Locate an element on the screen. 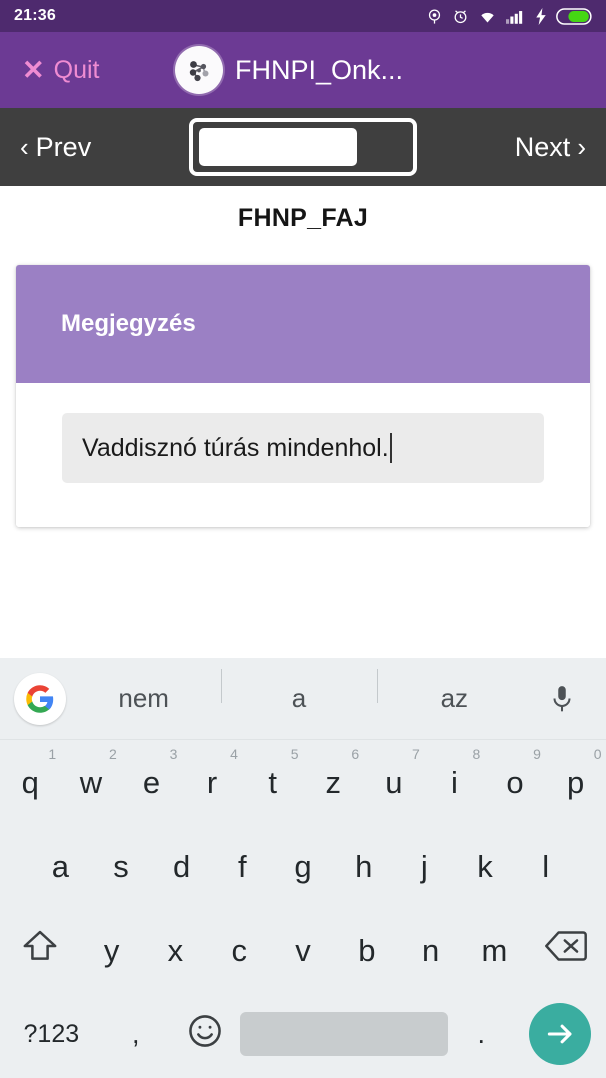 The height and width of the screenshot is (1078, 606). key-number-label: 2 is located at coordinates (112, 754).